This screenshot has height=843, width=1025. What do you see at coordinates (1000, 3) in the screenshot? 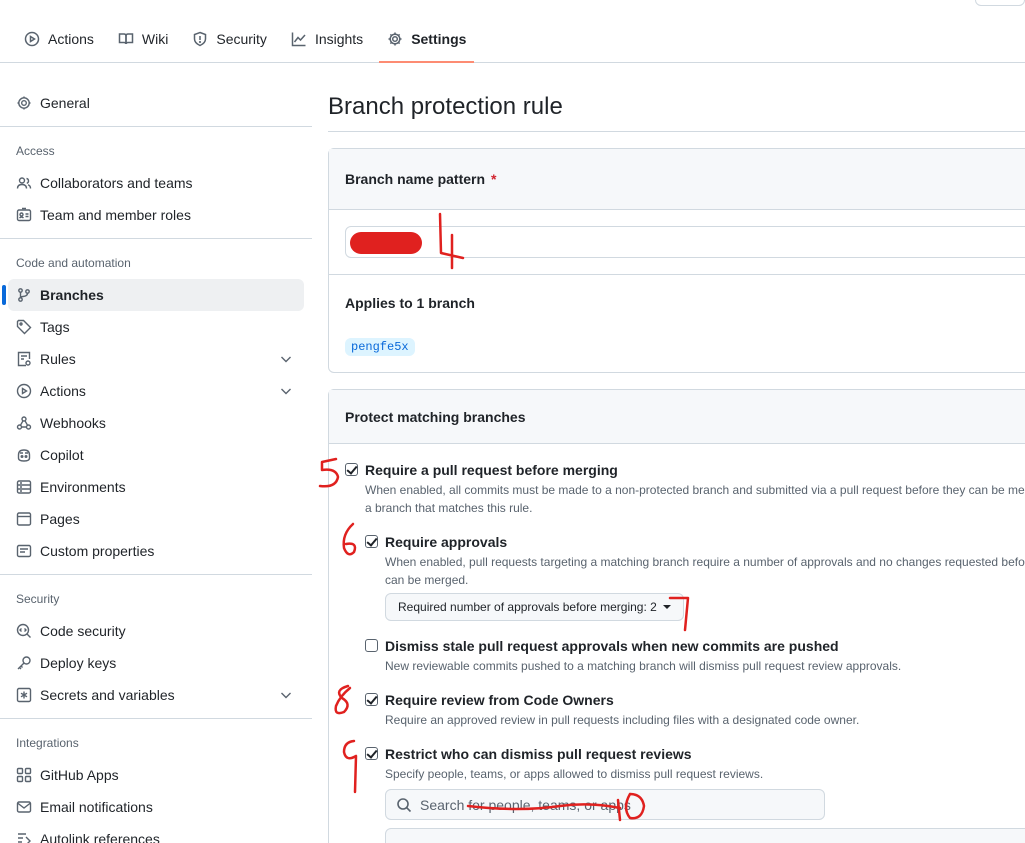
I see `header-corner-control` at bounding box center [1000, 3].